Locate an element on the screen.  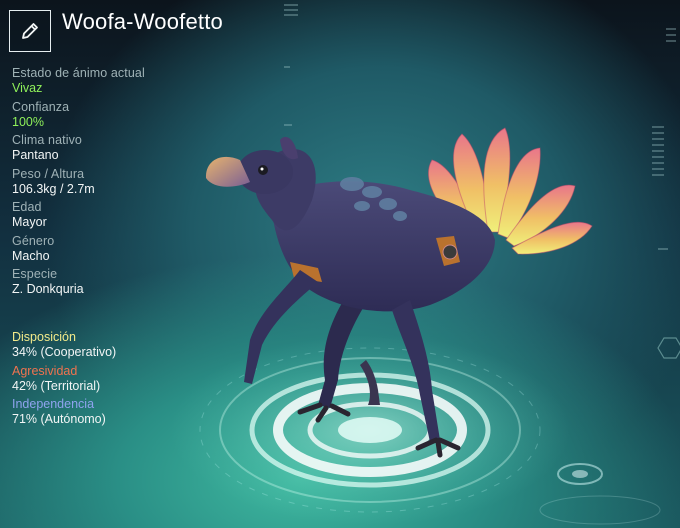
trait-label: Agresividad is located at coordinates (45, 370).